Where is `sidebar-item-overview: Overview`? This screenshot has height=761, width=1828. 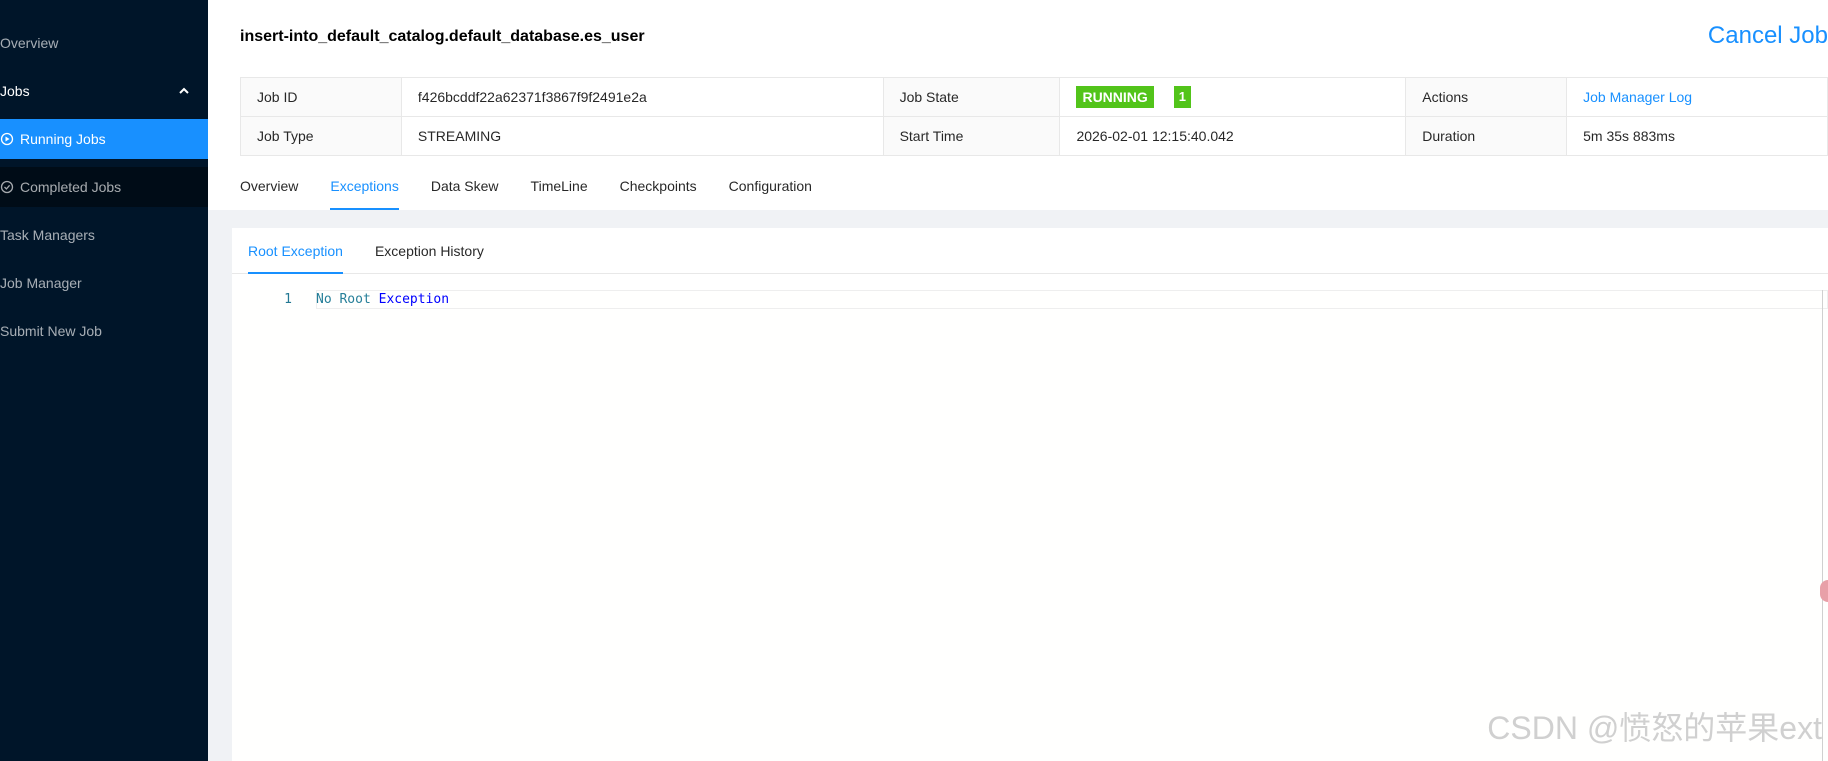 sidebar-item-overview: Overview is located at coordinates (104, 43).